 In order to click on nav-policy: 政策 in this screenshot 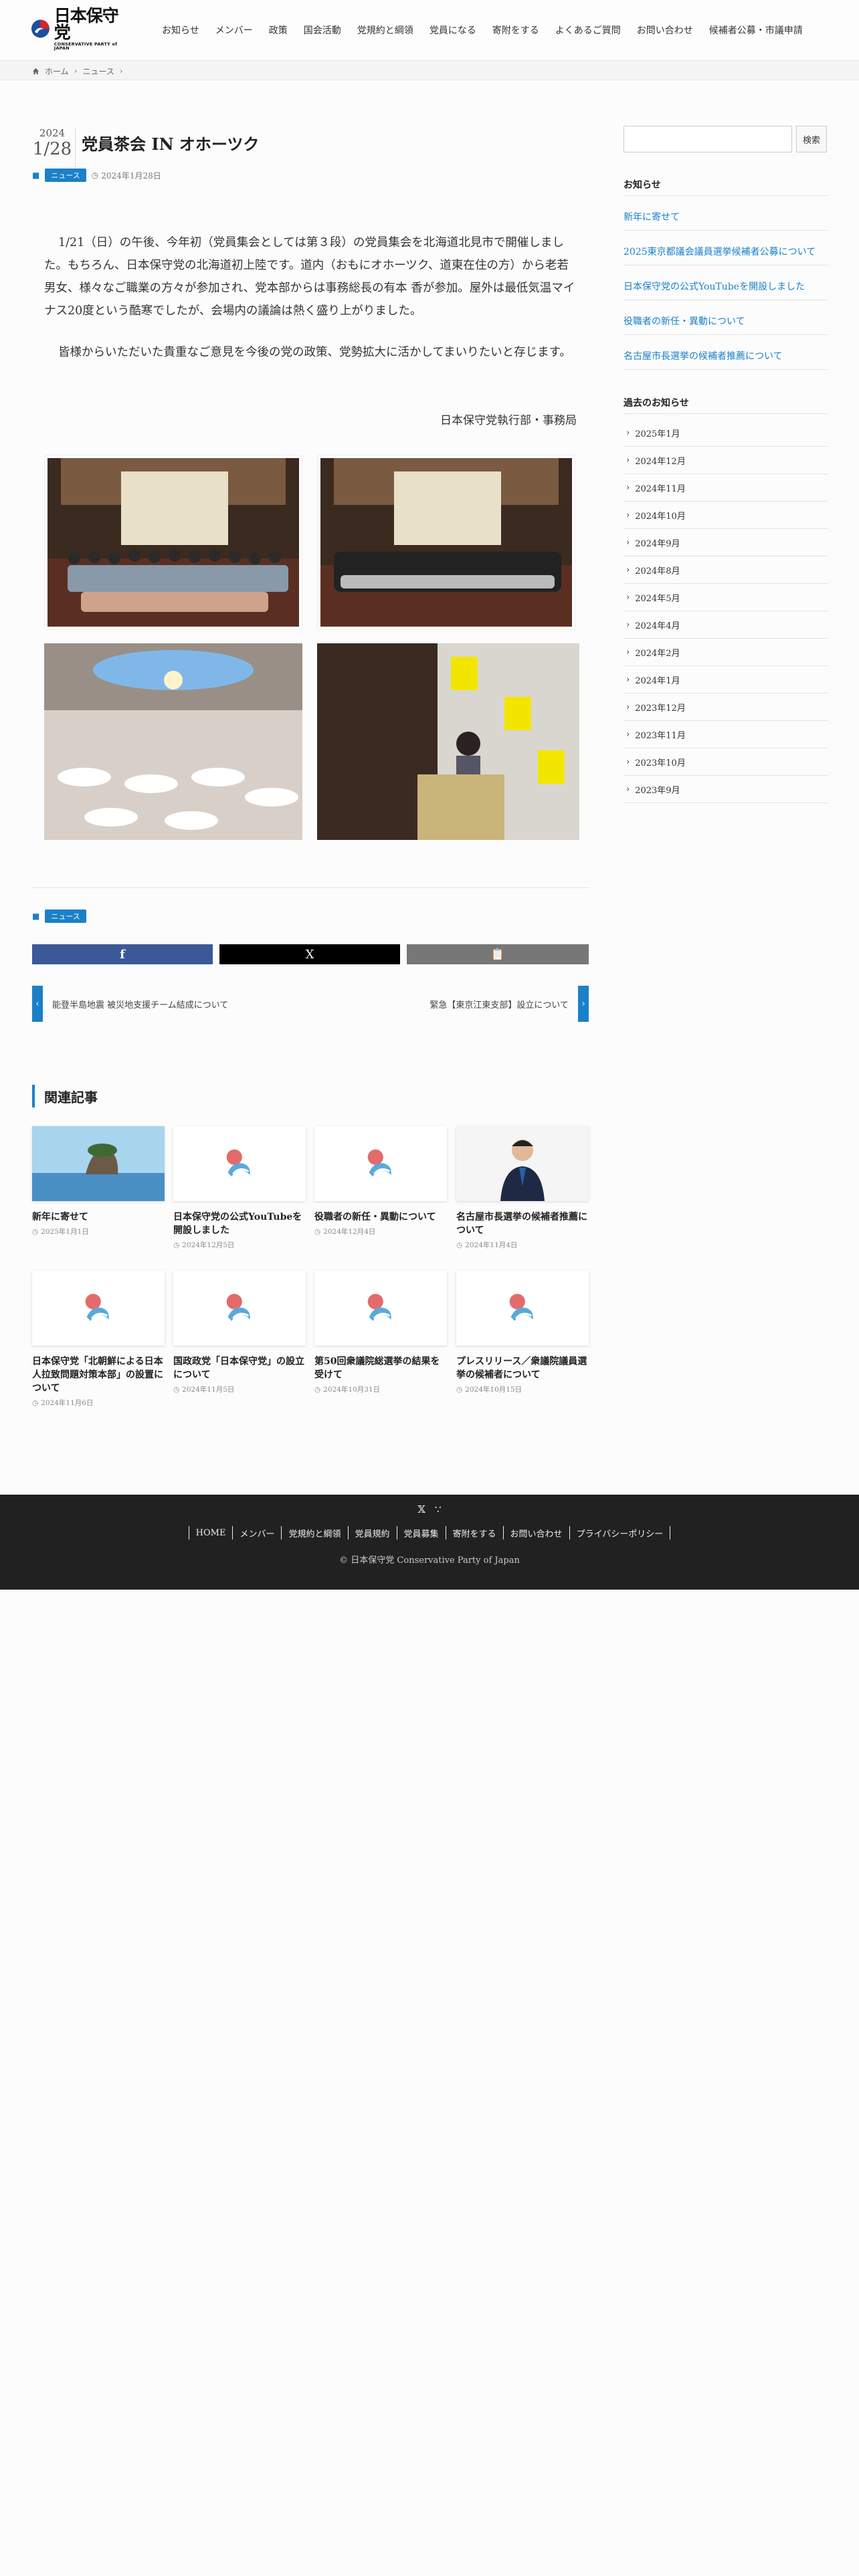, I will do `click(278, 30)`.